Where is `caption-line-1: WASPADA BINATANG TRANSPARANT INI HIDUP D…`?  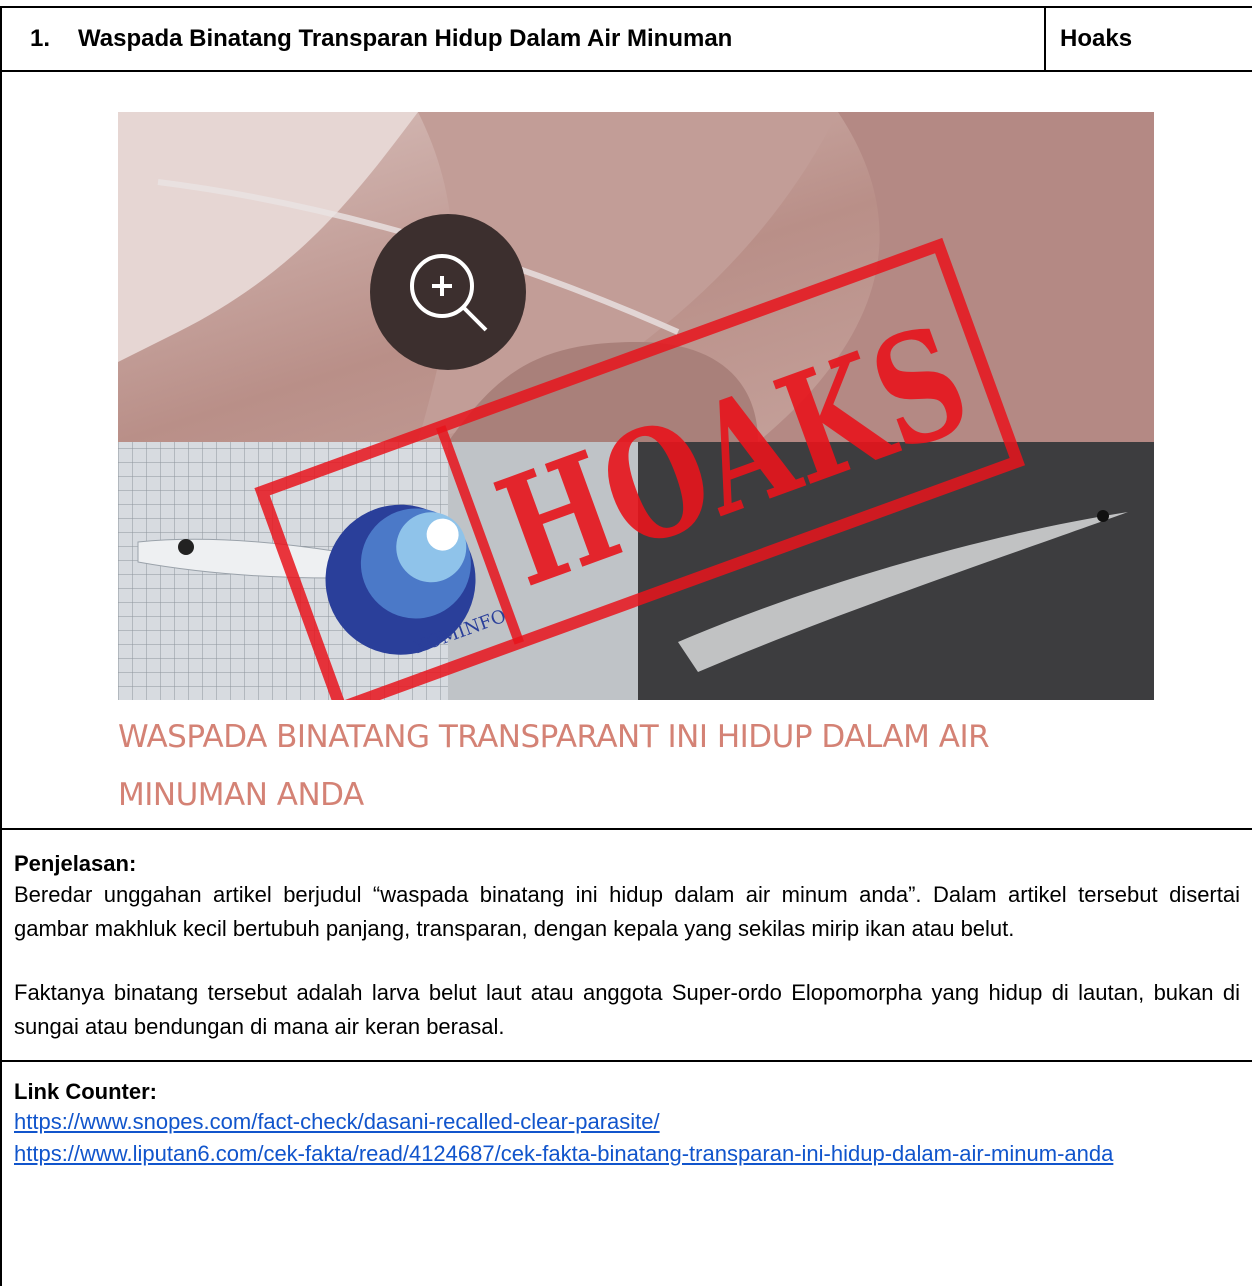
caption-line-1: WASPADA BINATANG TRANSPARANT INI HIDUP D… is located at coordinates (554, 737).